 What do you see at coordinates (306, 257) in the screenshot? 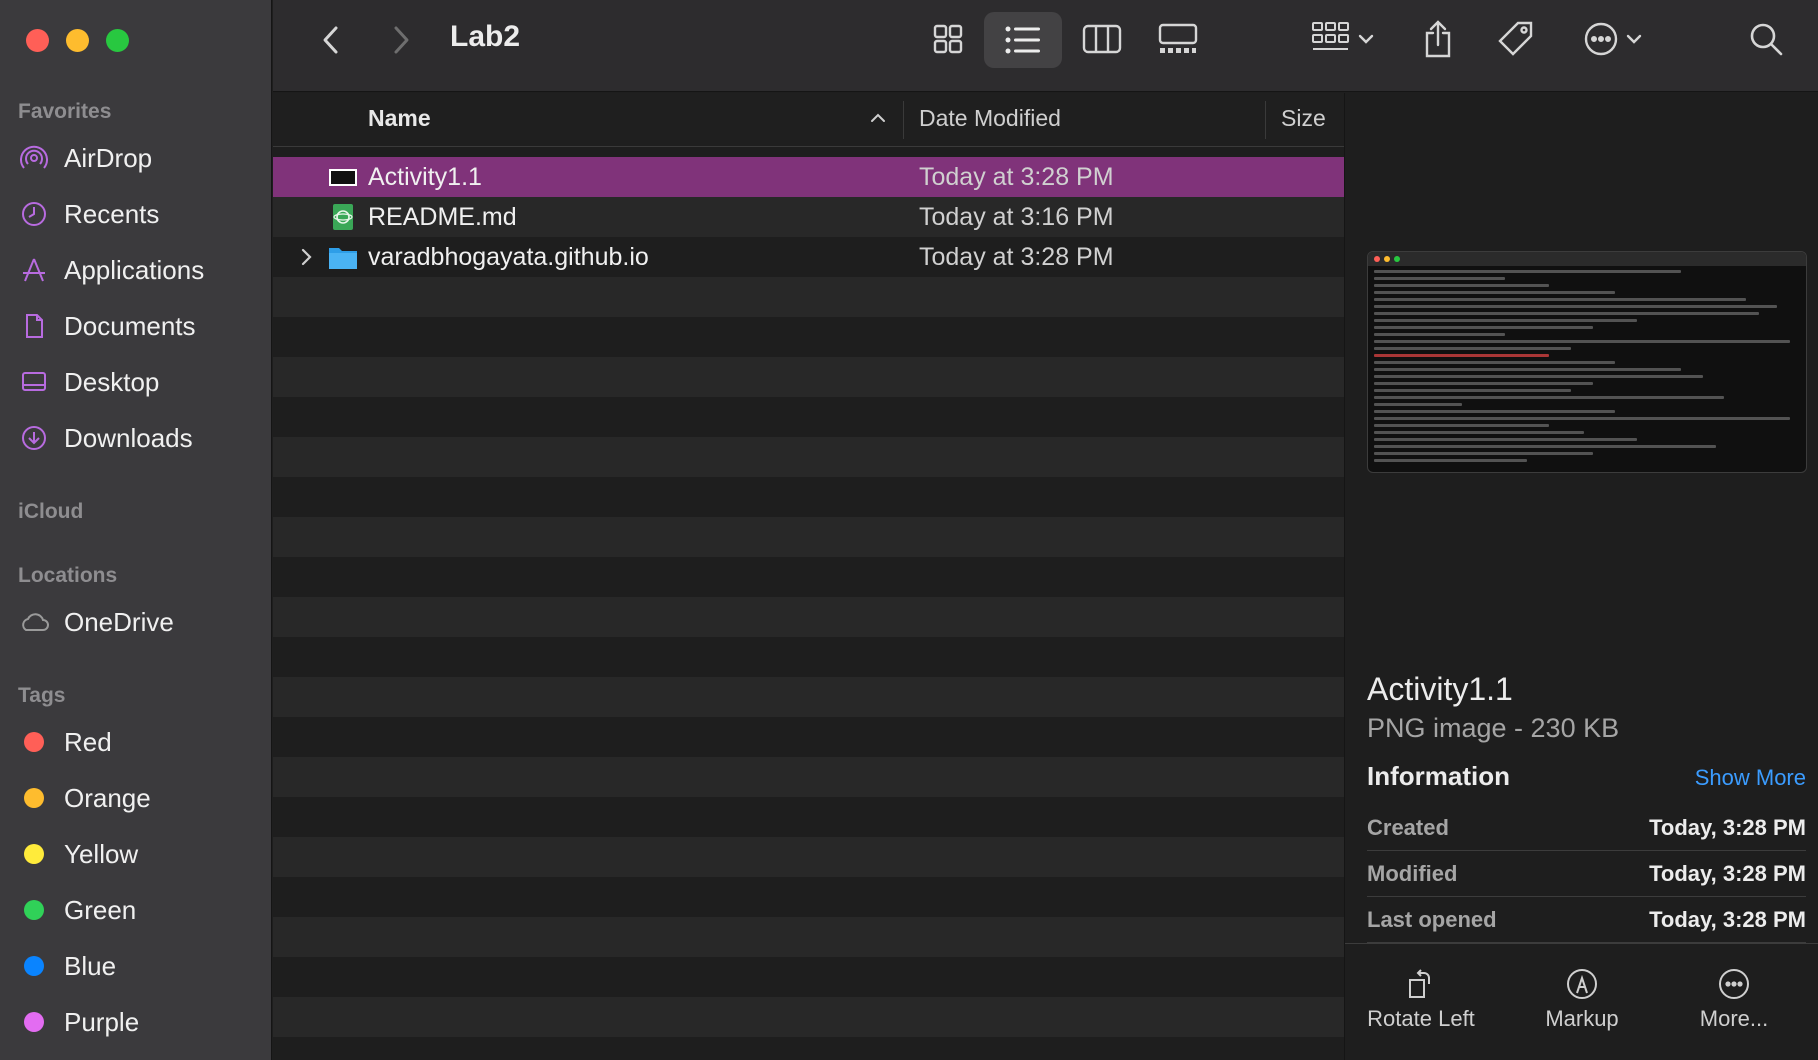
I see `disclosure-chevron-icon` at bounding box center [306, 257].